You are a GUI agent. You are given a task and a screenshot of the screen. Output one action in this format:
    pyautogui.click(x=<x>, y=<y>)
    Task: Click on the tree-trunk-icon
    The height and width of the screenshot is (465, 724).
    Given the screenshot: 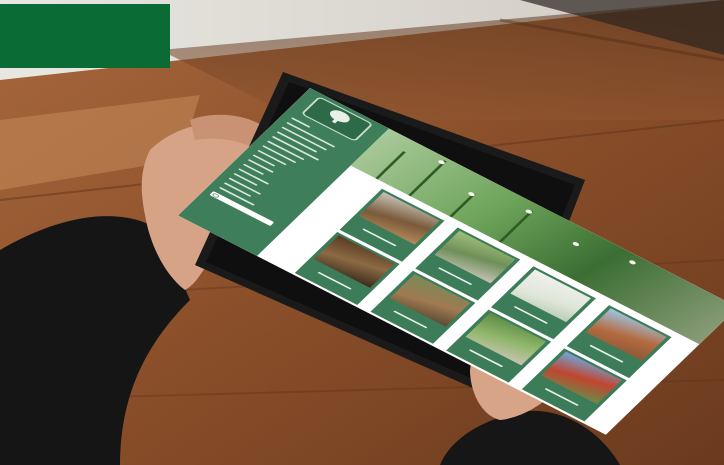 What is the action you would take?
    pyautogui.click(x=335, y=121)
    